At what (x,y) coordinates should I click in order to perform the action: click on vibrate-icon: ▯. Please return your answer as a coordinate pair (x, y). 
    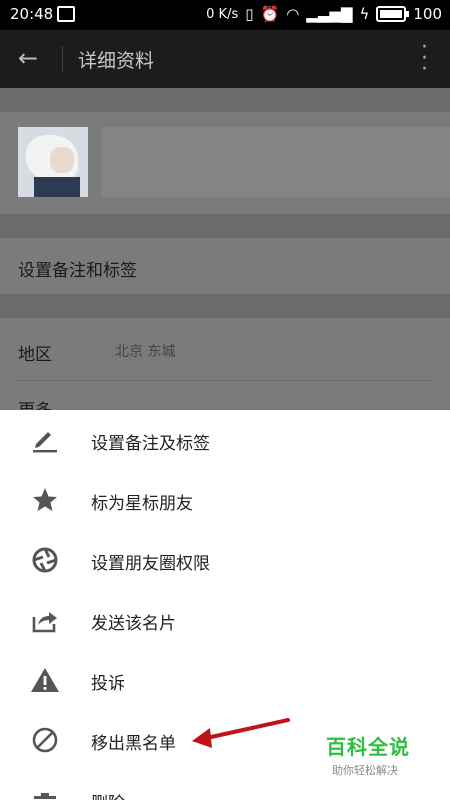
    Looking at the image, I should click on (249, 14).